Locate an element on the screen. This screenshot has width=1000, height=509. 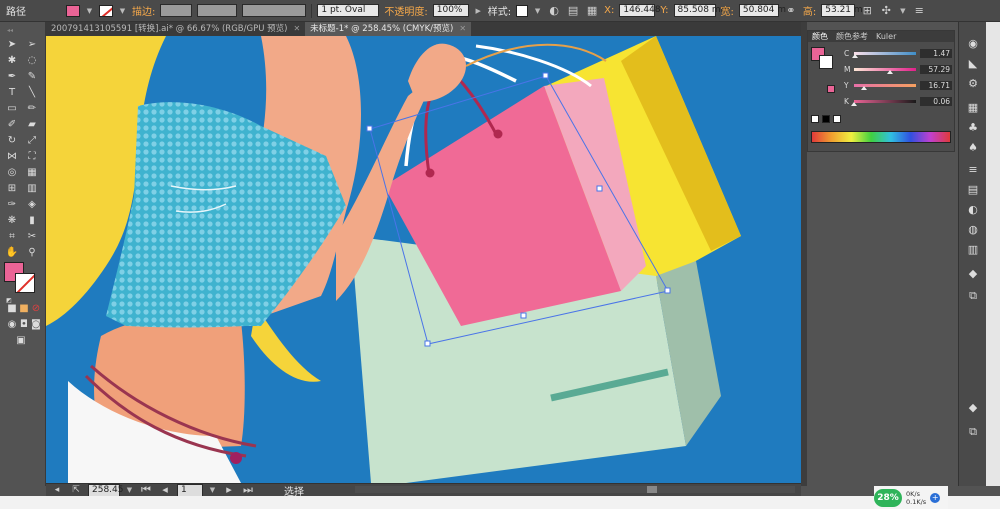
reference-point-icon: ⊞ is located at coordinates (867, 11).